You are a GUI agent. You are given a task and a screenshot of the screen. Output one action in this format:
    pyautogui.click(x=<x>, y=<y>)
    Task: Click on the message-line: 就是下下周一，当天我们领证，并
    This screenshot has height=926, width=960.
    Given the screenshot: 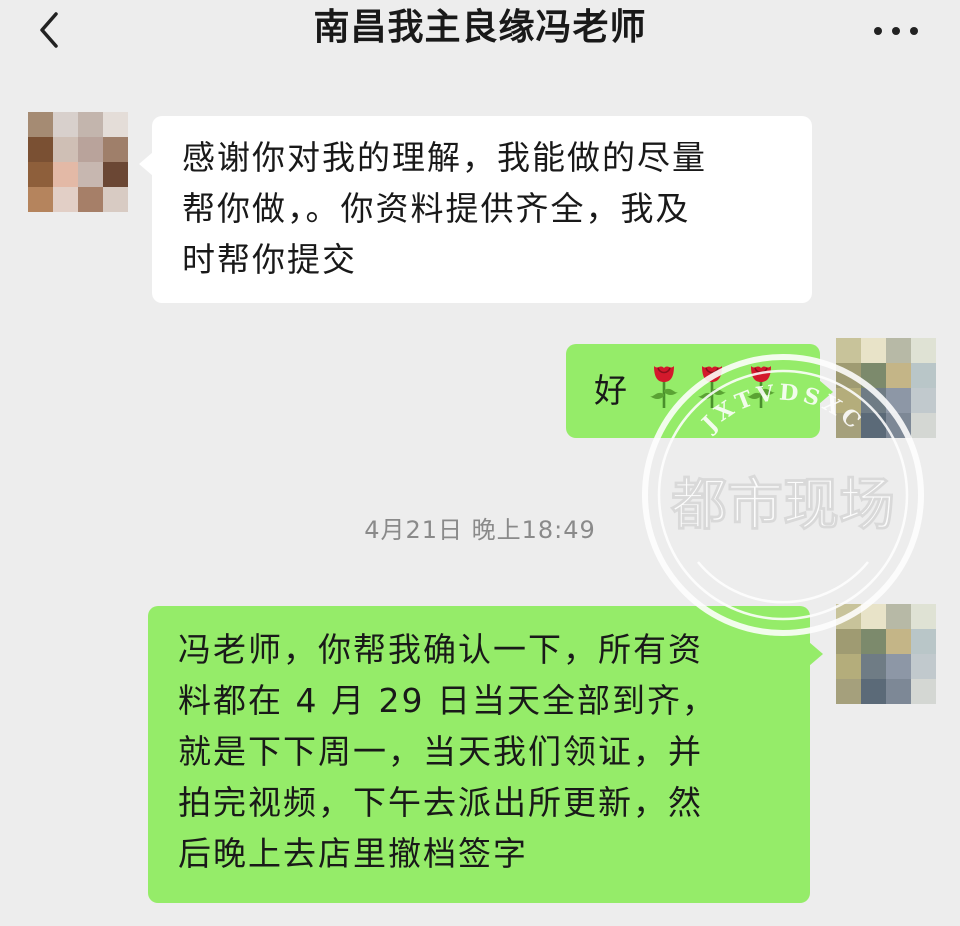 What is the action you would take?
    pyautogui.click(x=440, y=751)
    